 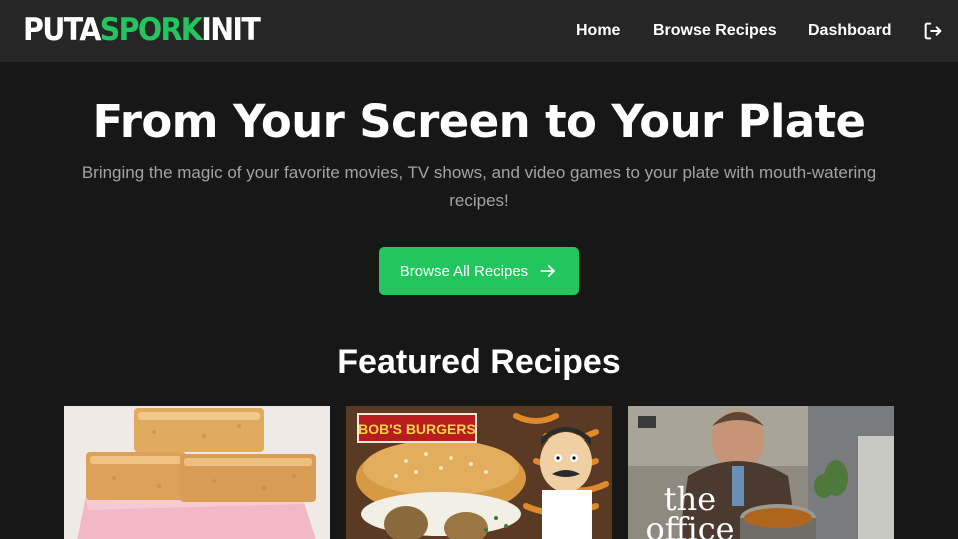 I want to click on featured-recipes-title: Featured Recipes, so click(x=479, y=362).